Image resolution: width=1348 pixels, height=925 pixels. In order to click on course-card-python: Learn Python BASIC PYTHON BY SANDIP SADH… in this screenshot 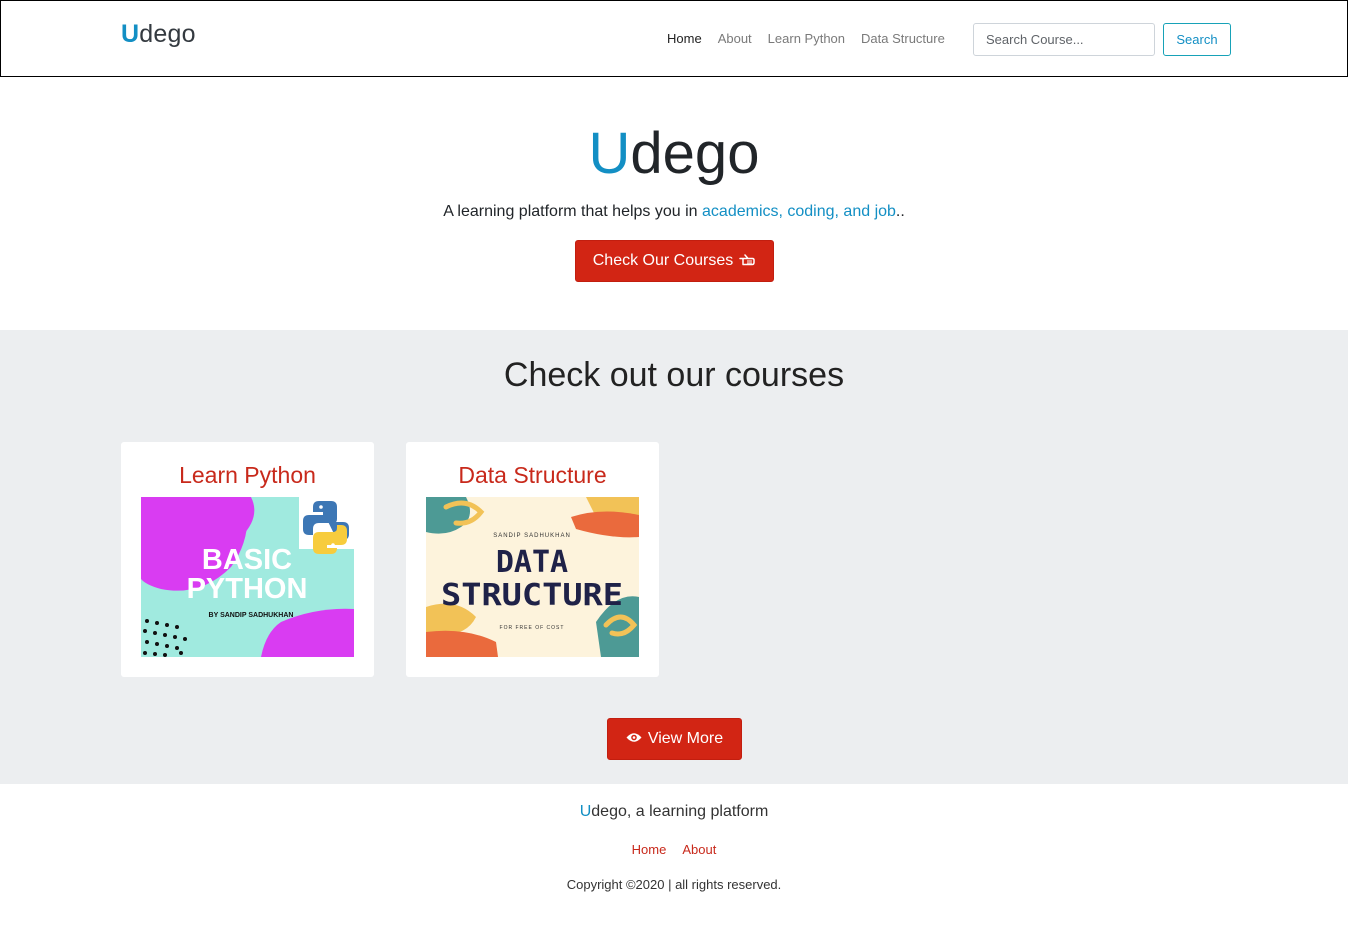, I will do `click(247, 559)`.